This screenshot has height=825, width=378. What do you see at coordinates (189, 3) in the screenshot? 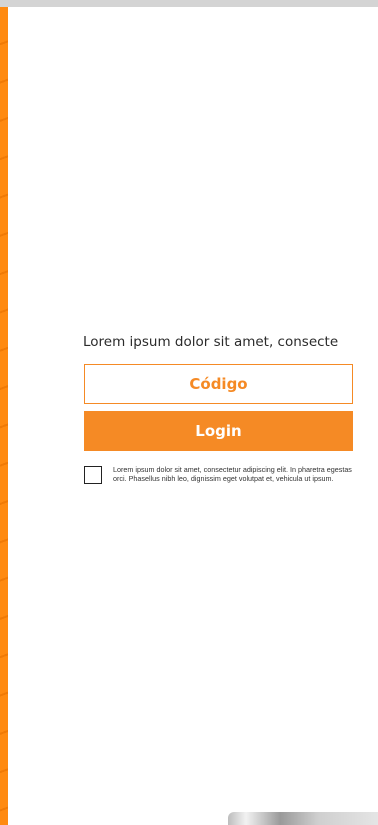
I see `top-status-bar` at bounding box center [189, 3].